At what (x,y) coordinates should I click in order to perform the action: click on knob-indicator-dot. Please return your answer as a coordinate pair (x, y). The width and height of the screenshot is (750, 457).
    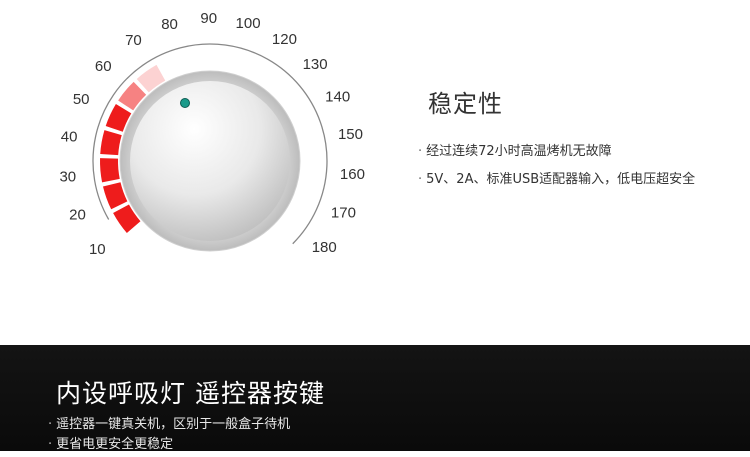
    Looking at the image, I should click on (185, 103).